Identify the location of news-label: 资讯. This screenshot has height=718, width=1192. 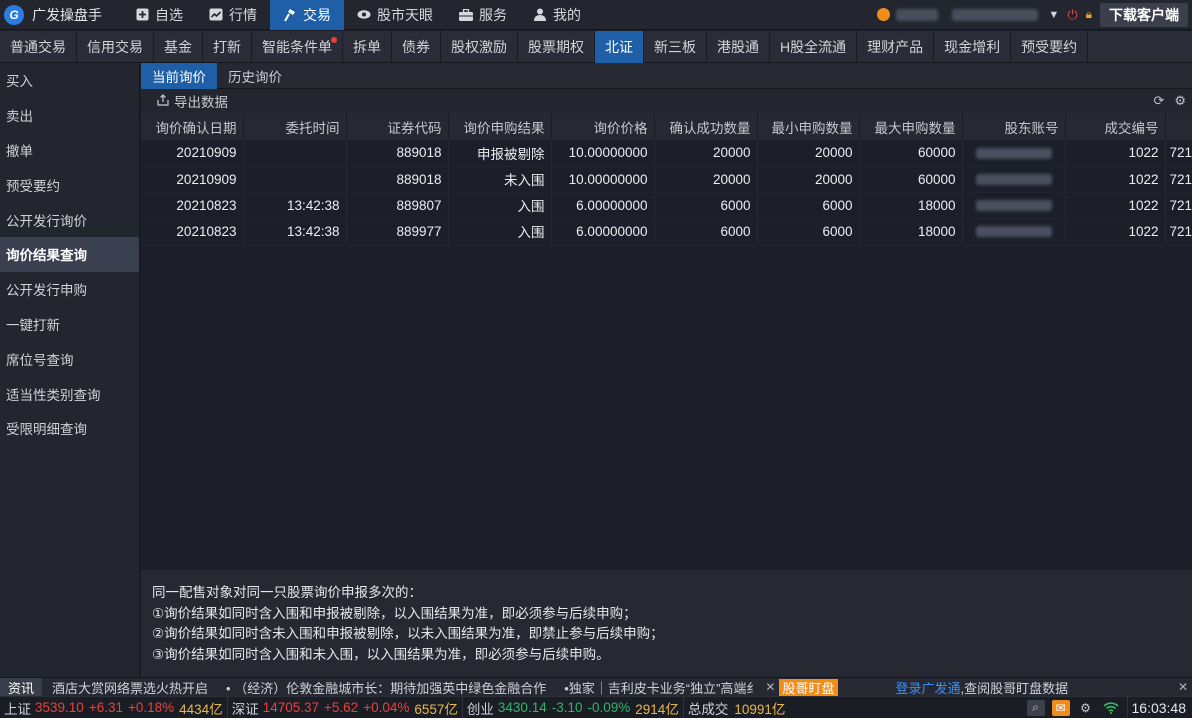
(21, 687).